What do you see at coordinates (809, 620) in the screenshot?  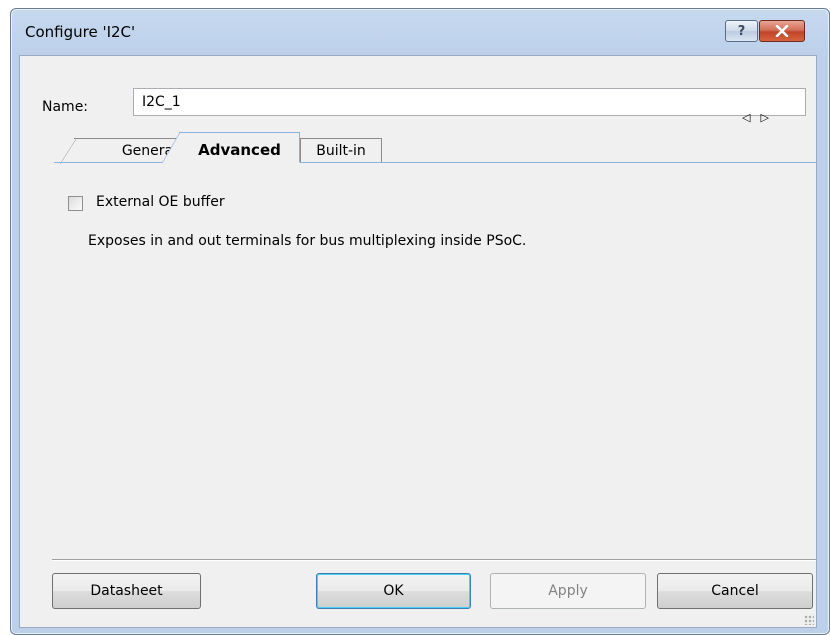 I see `resize-grip-icon` at bounding box center [809, 620].